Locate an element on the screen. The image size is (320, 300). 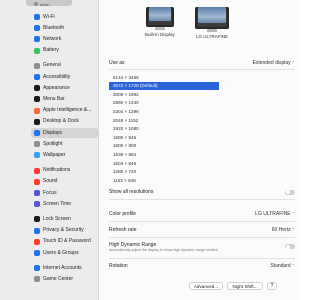
sidebar-item-appearance: Appearance is located at coordinates (64, 88).